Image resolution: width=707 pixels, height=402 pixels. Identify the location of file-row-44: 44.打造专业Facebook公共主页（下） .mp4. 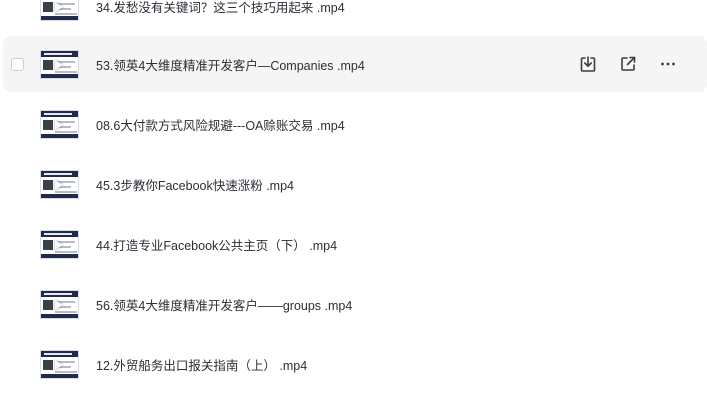
(355, 244).